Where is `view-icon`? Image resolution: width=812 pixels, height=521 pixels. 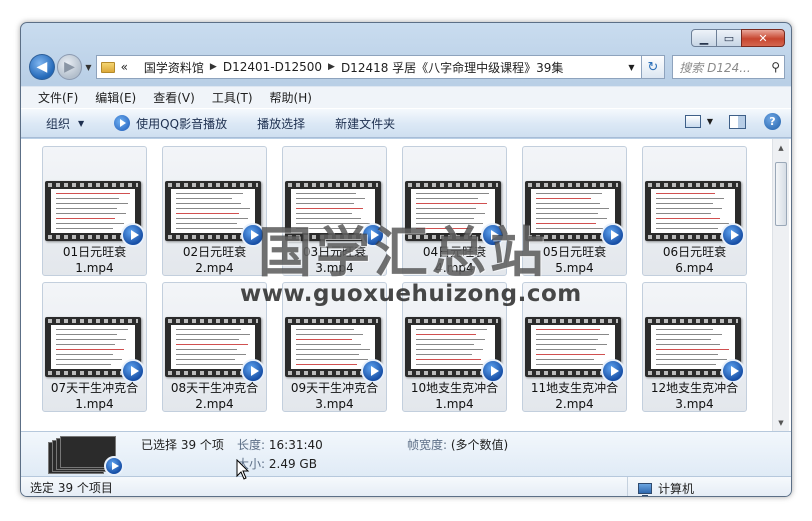
view-icon is located at coordinates (692, 121).